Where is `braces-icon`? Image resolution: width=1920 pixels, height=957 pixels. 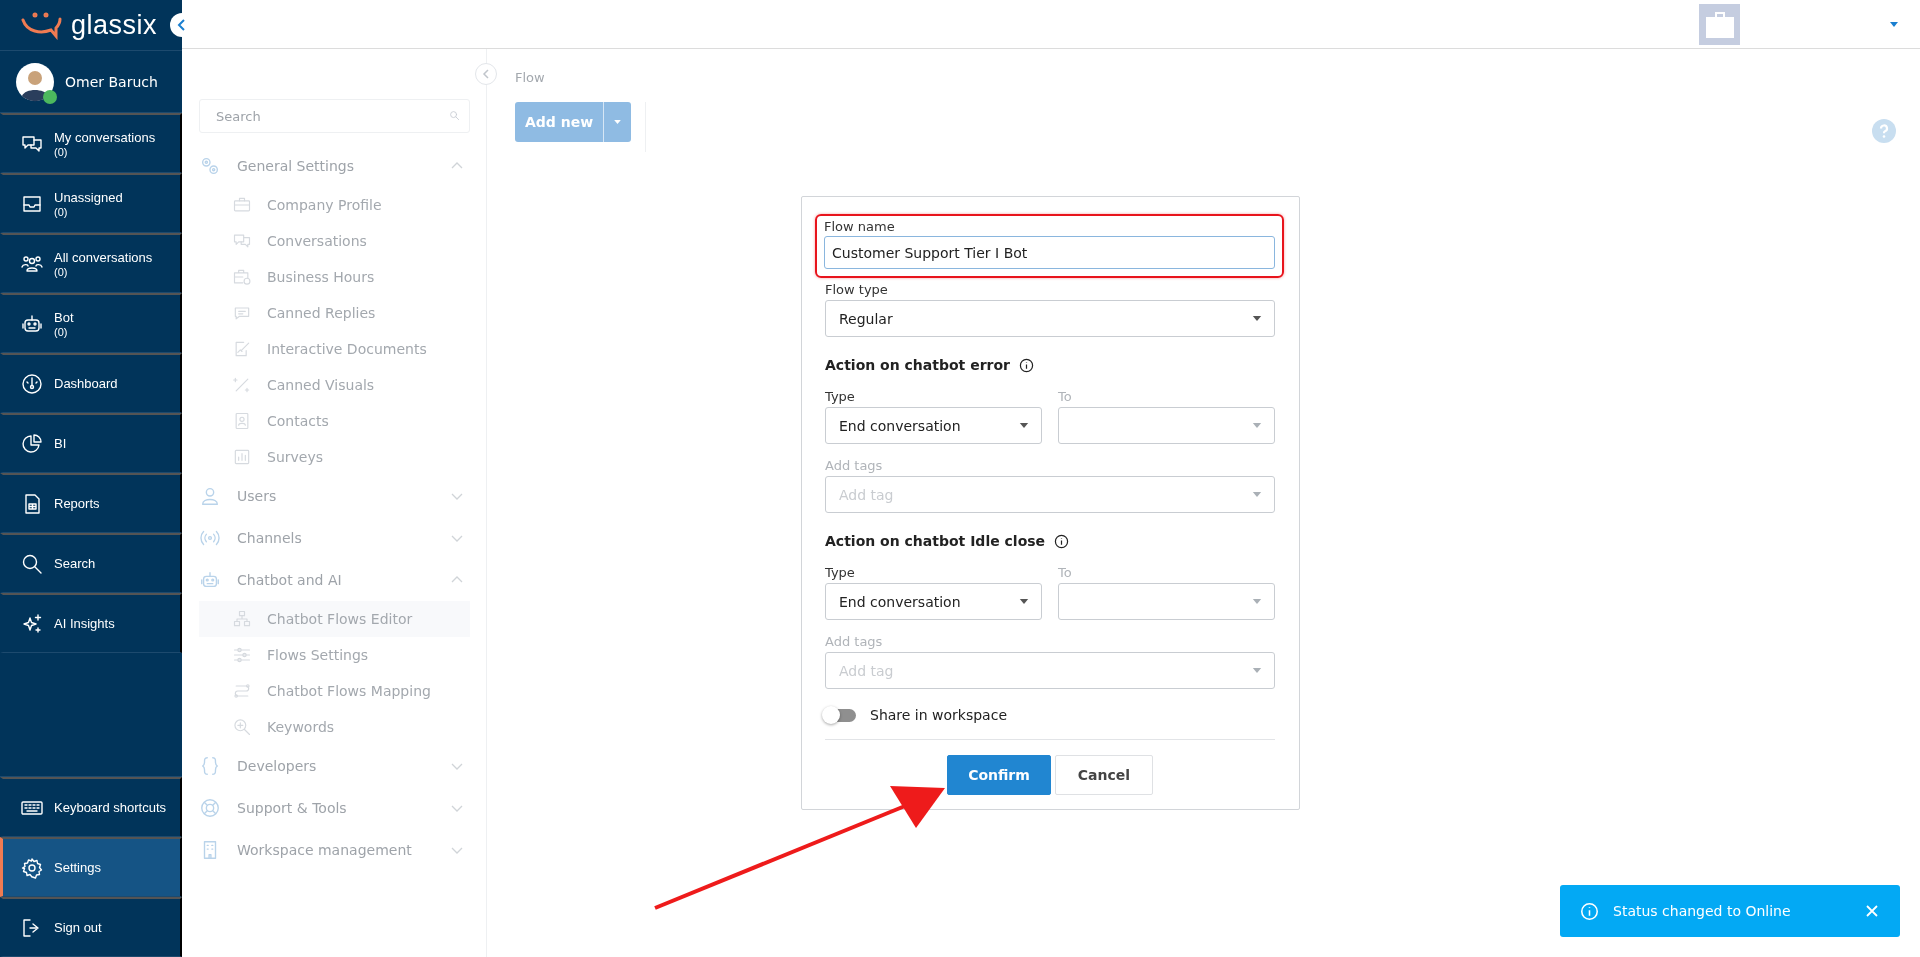
braces-icon is located at coordinates (210, 766).